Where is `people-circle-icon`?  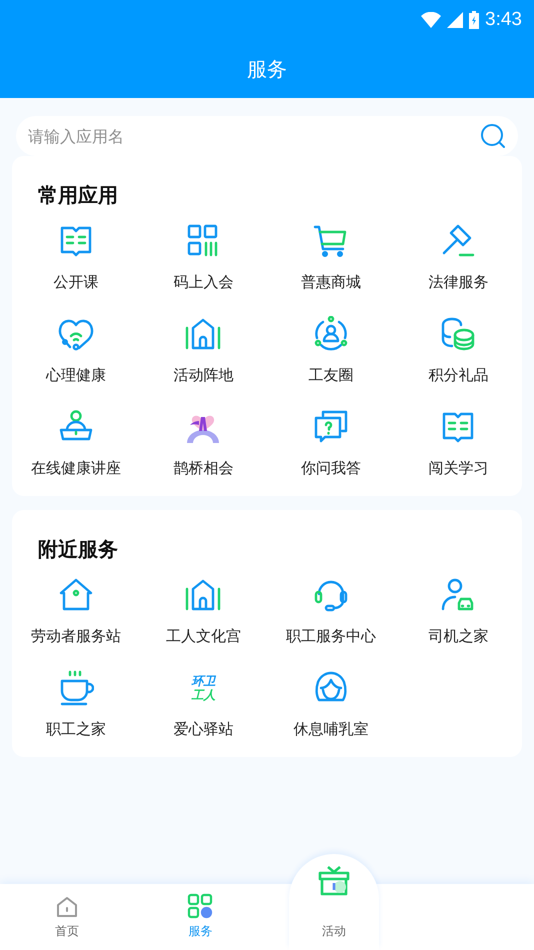 people-circle-icon is located at coordinates (330, 334).